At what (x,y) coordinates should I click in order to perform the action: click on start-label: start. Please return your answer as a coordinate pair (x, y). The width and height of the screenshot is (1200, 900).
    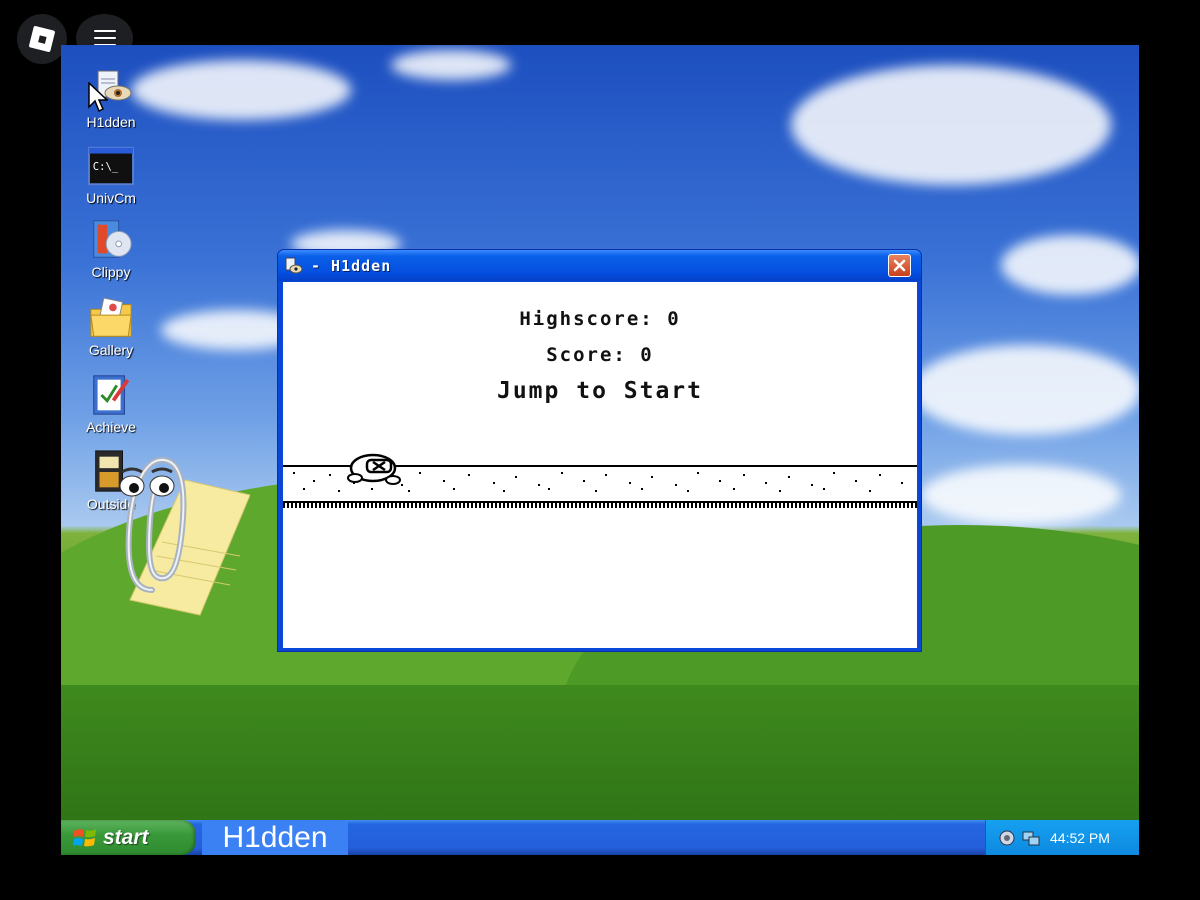
    Looking at the image, I should click on (126, 837).